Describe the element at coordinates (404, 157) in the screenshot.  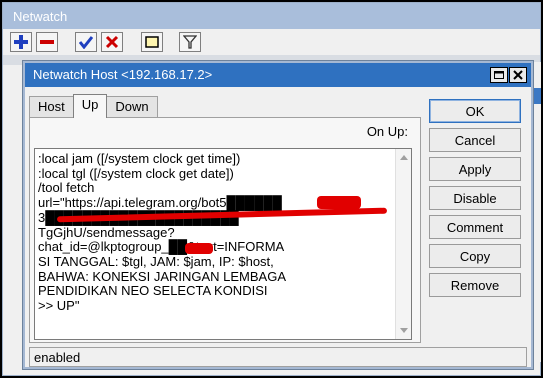
I see `scroll-up-icon` at that location.